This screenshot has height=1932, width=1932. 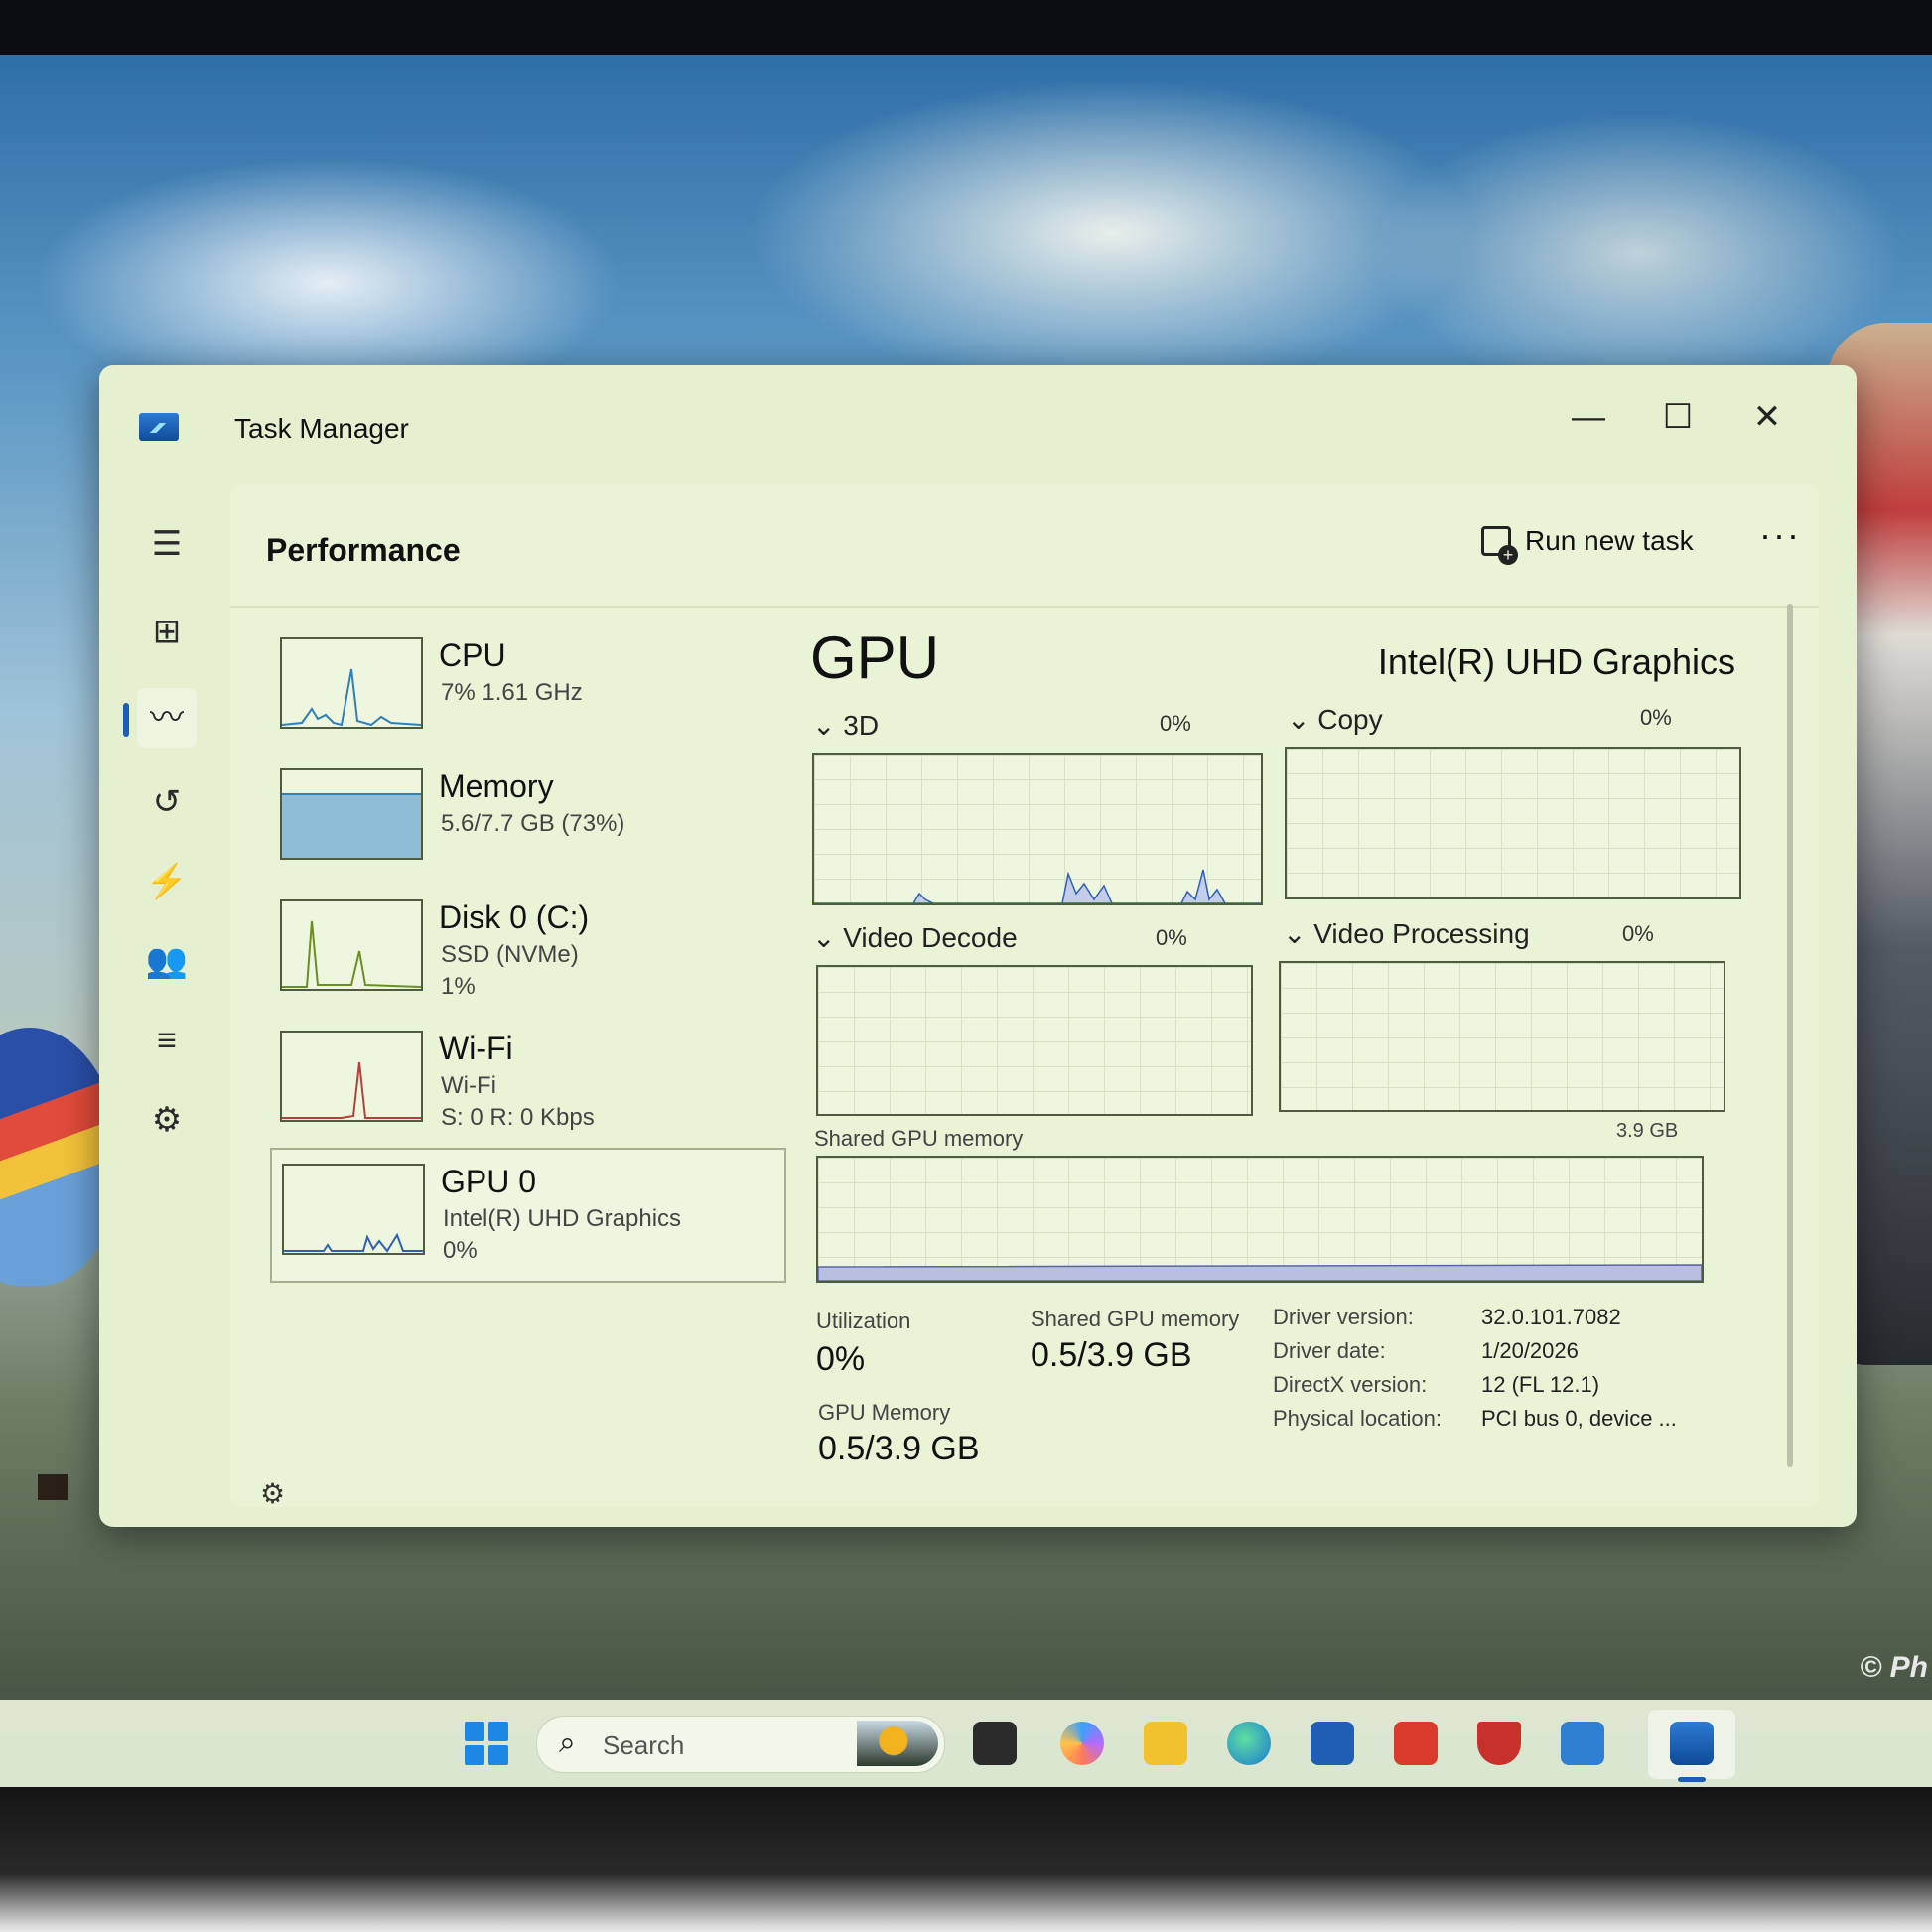 What do you see at coordinates (167, 1040) in the screenshot?
I see `details-icon: ≡` at bounding box center [167, 1040].